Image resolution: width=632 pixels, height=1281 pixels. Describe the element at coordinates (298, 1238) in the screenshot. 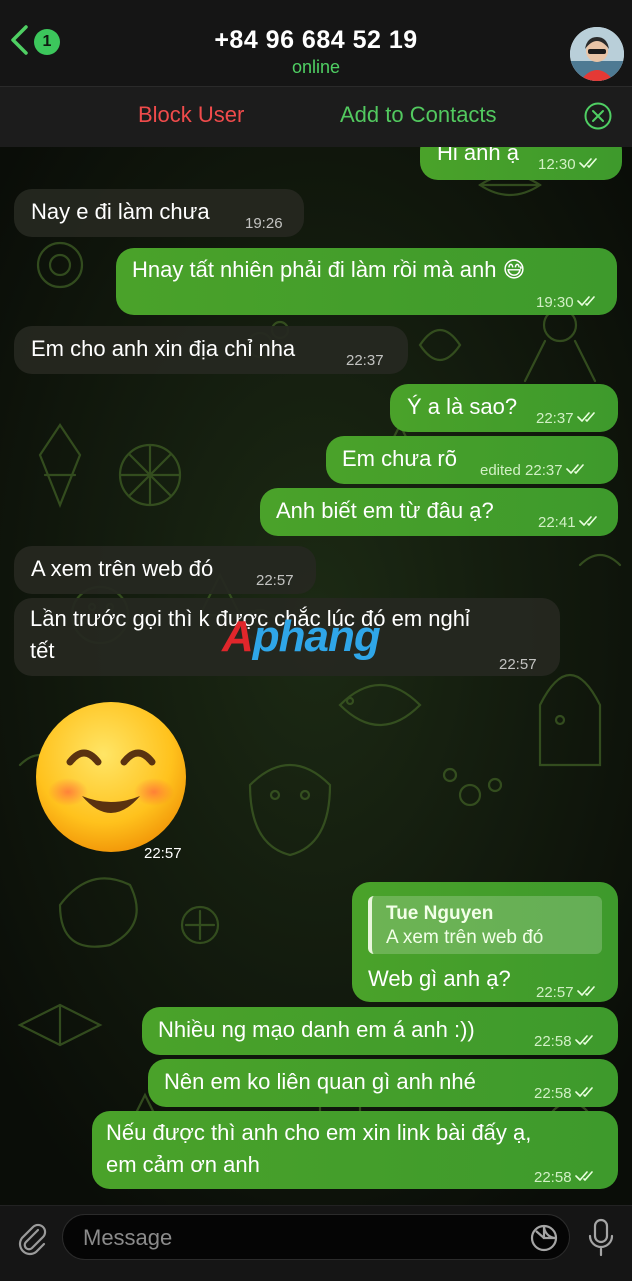

I see `message-input` at that location.